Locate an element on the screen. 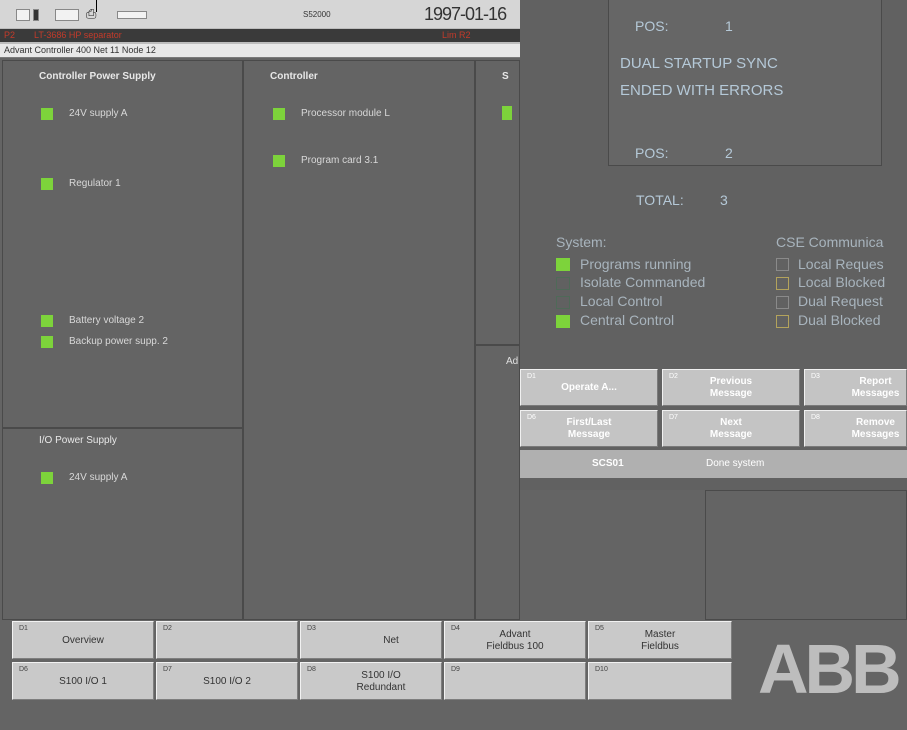 The width and height of the screenshot is (907, 730). system-title: System: is located at coordinates (581, 242).